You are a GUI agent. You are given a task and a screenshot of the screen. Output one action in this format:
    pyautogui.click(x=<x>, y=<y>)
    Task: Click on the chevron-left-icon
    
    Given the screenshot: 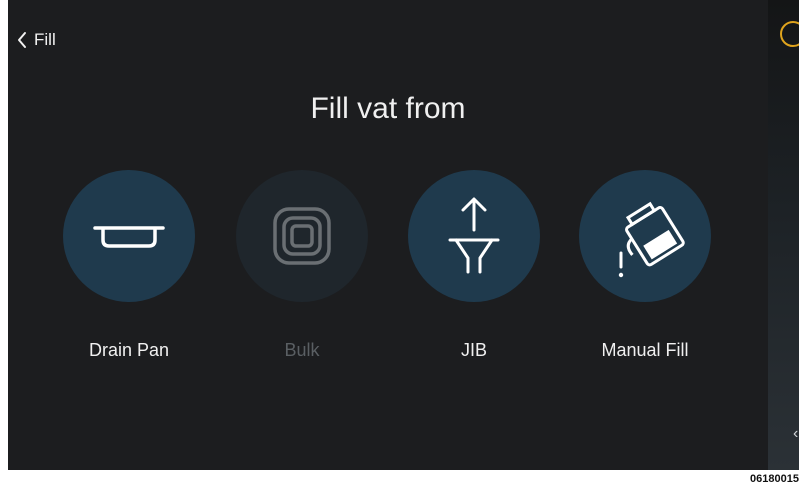 What is the action you would take?
    pyautogui.click(x=22, y=40)
    